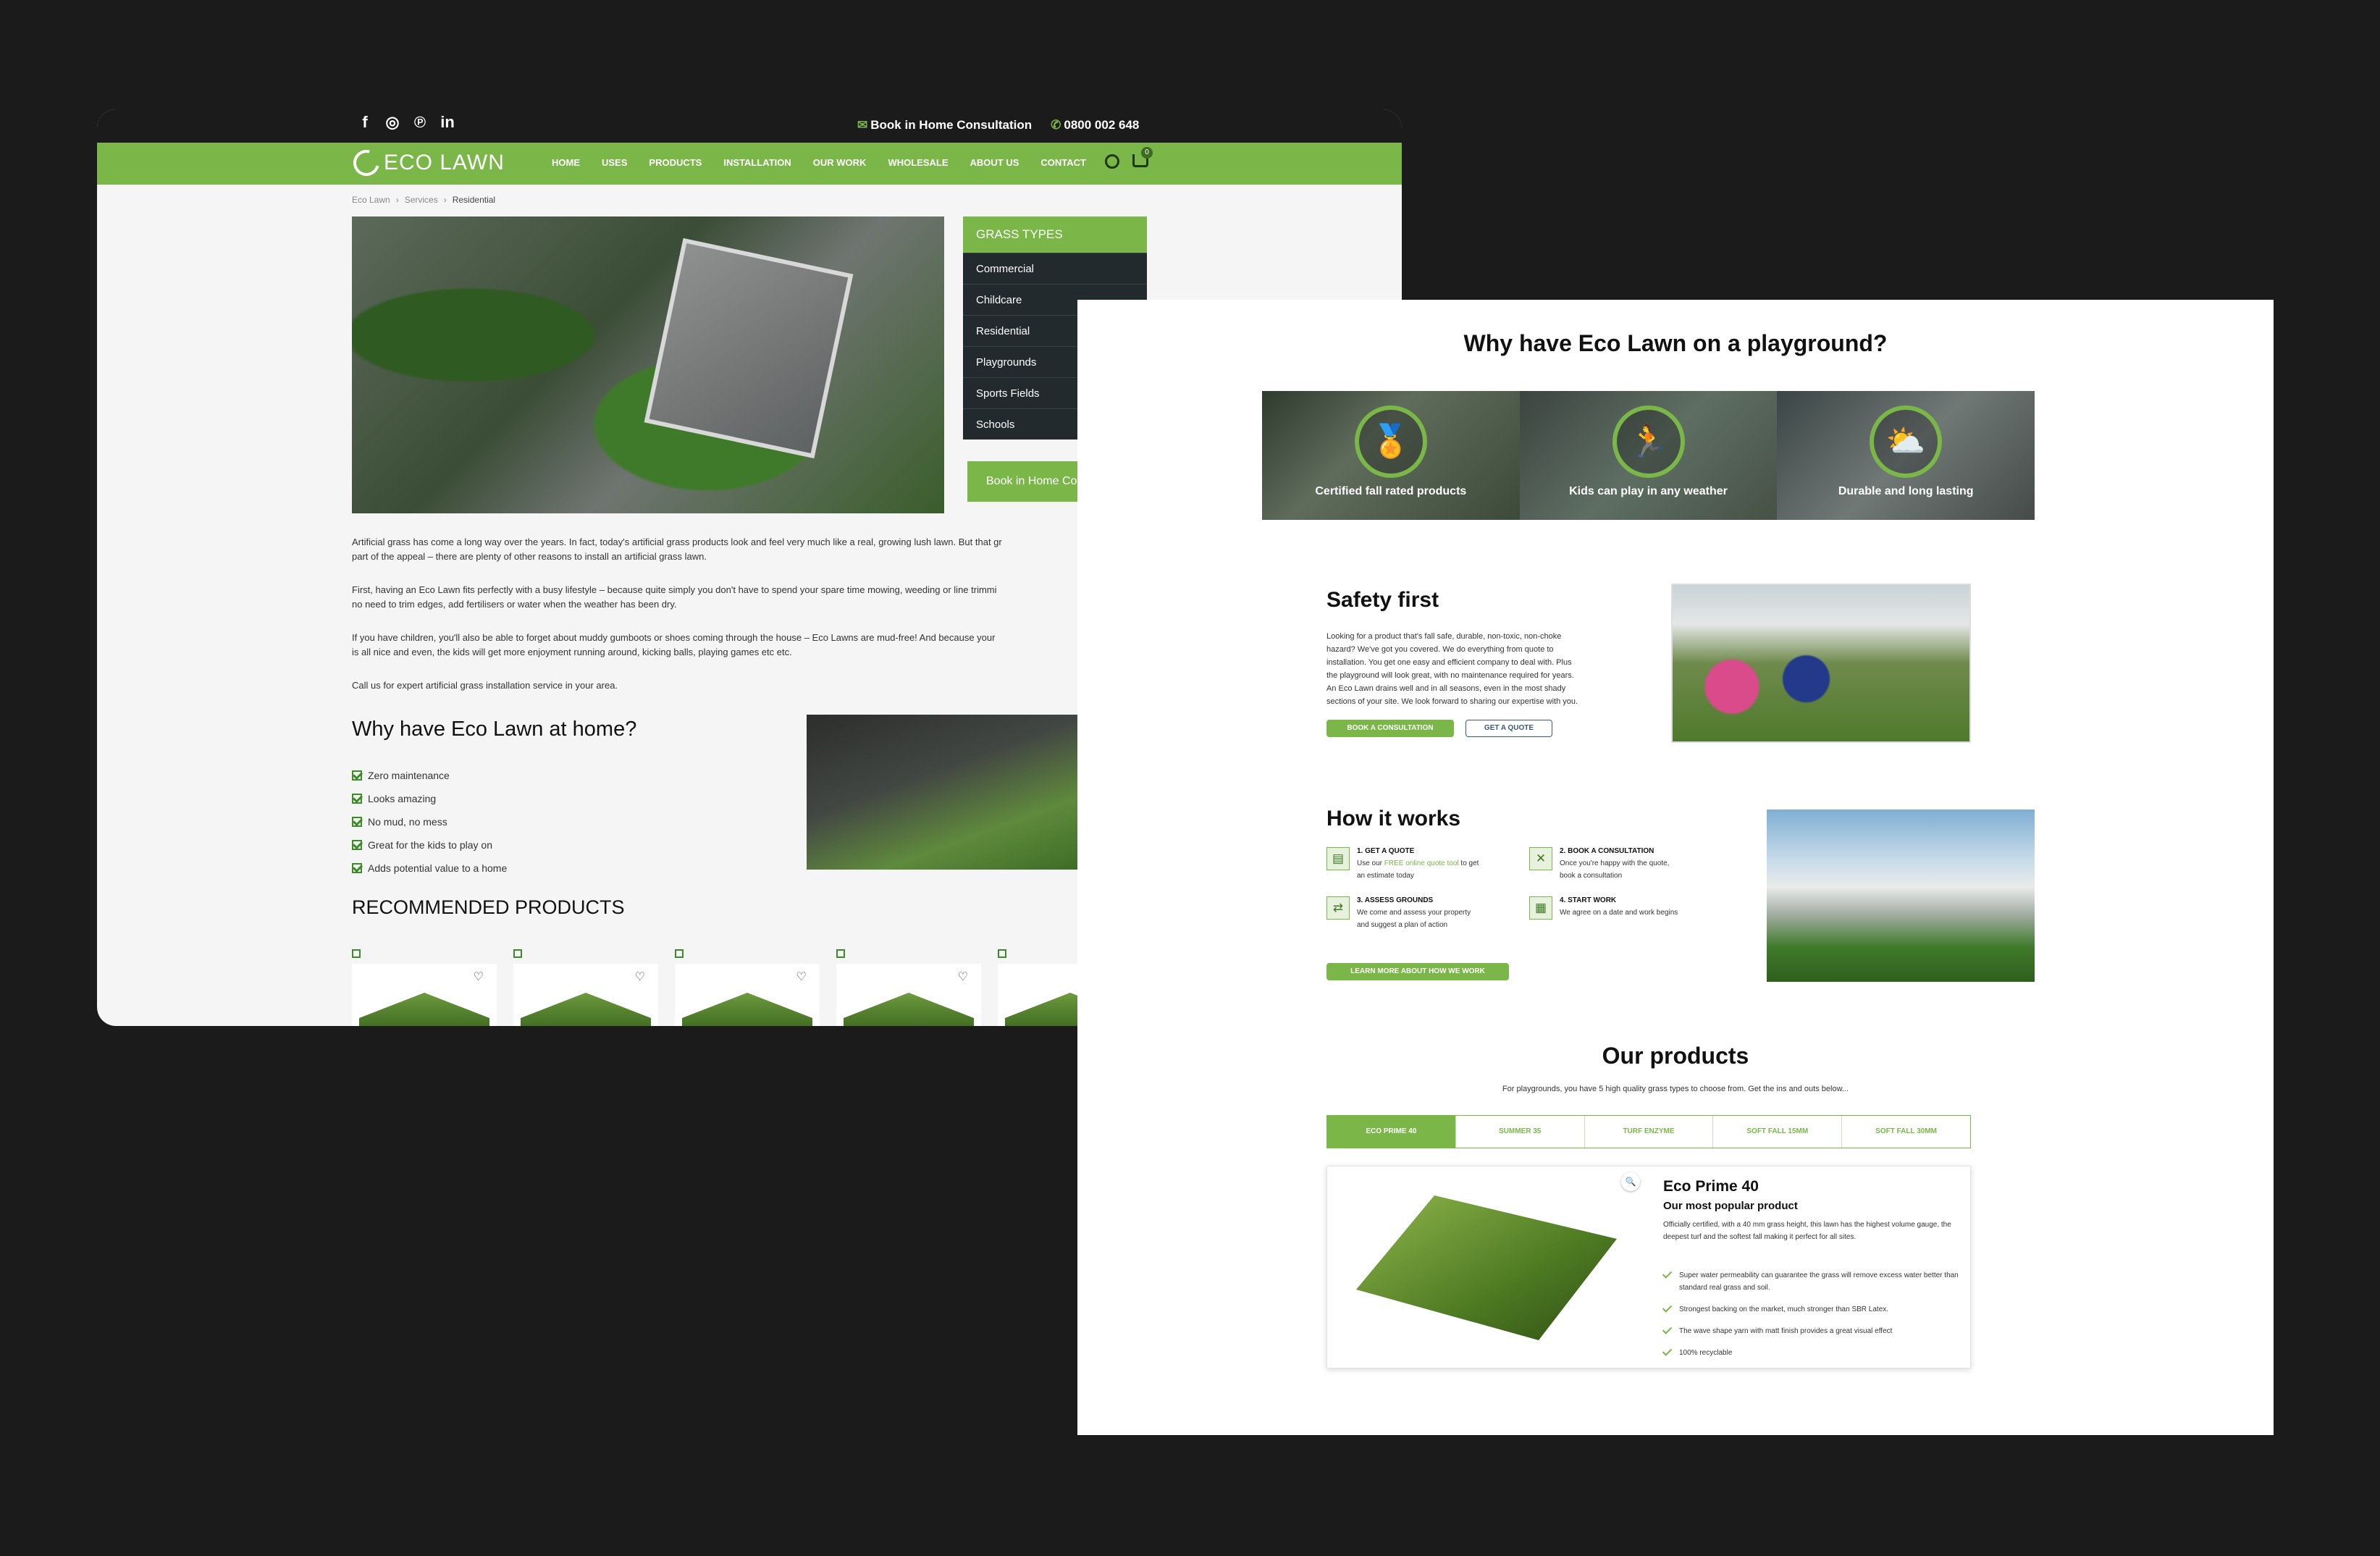  I want to click on home-heading: Why have Eco Lawn at home?, so click(495, 730).